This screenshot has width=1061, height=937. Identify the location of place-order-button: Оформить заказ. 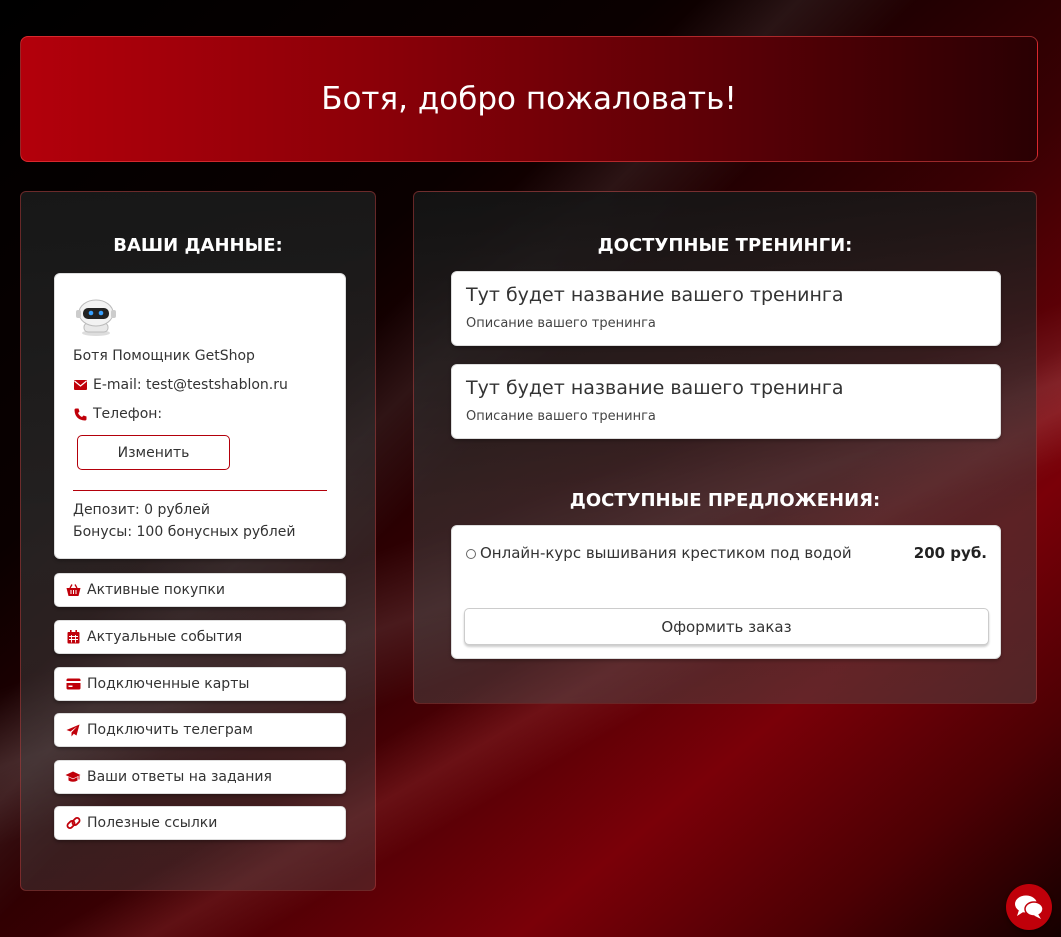
(726, 626).